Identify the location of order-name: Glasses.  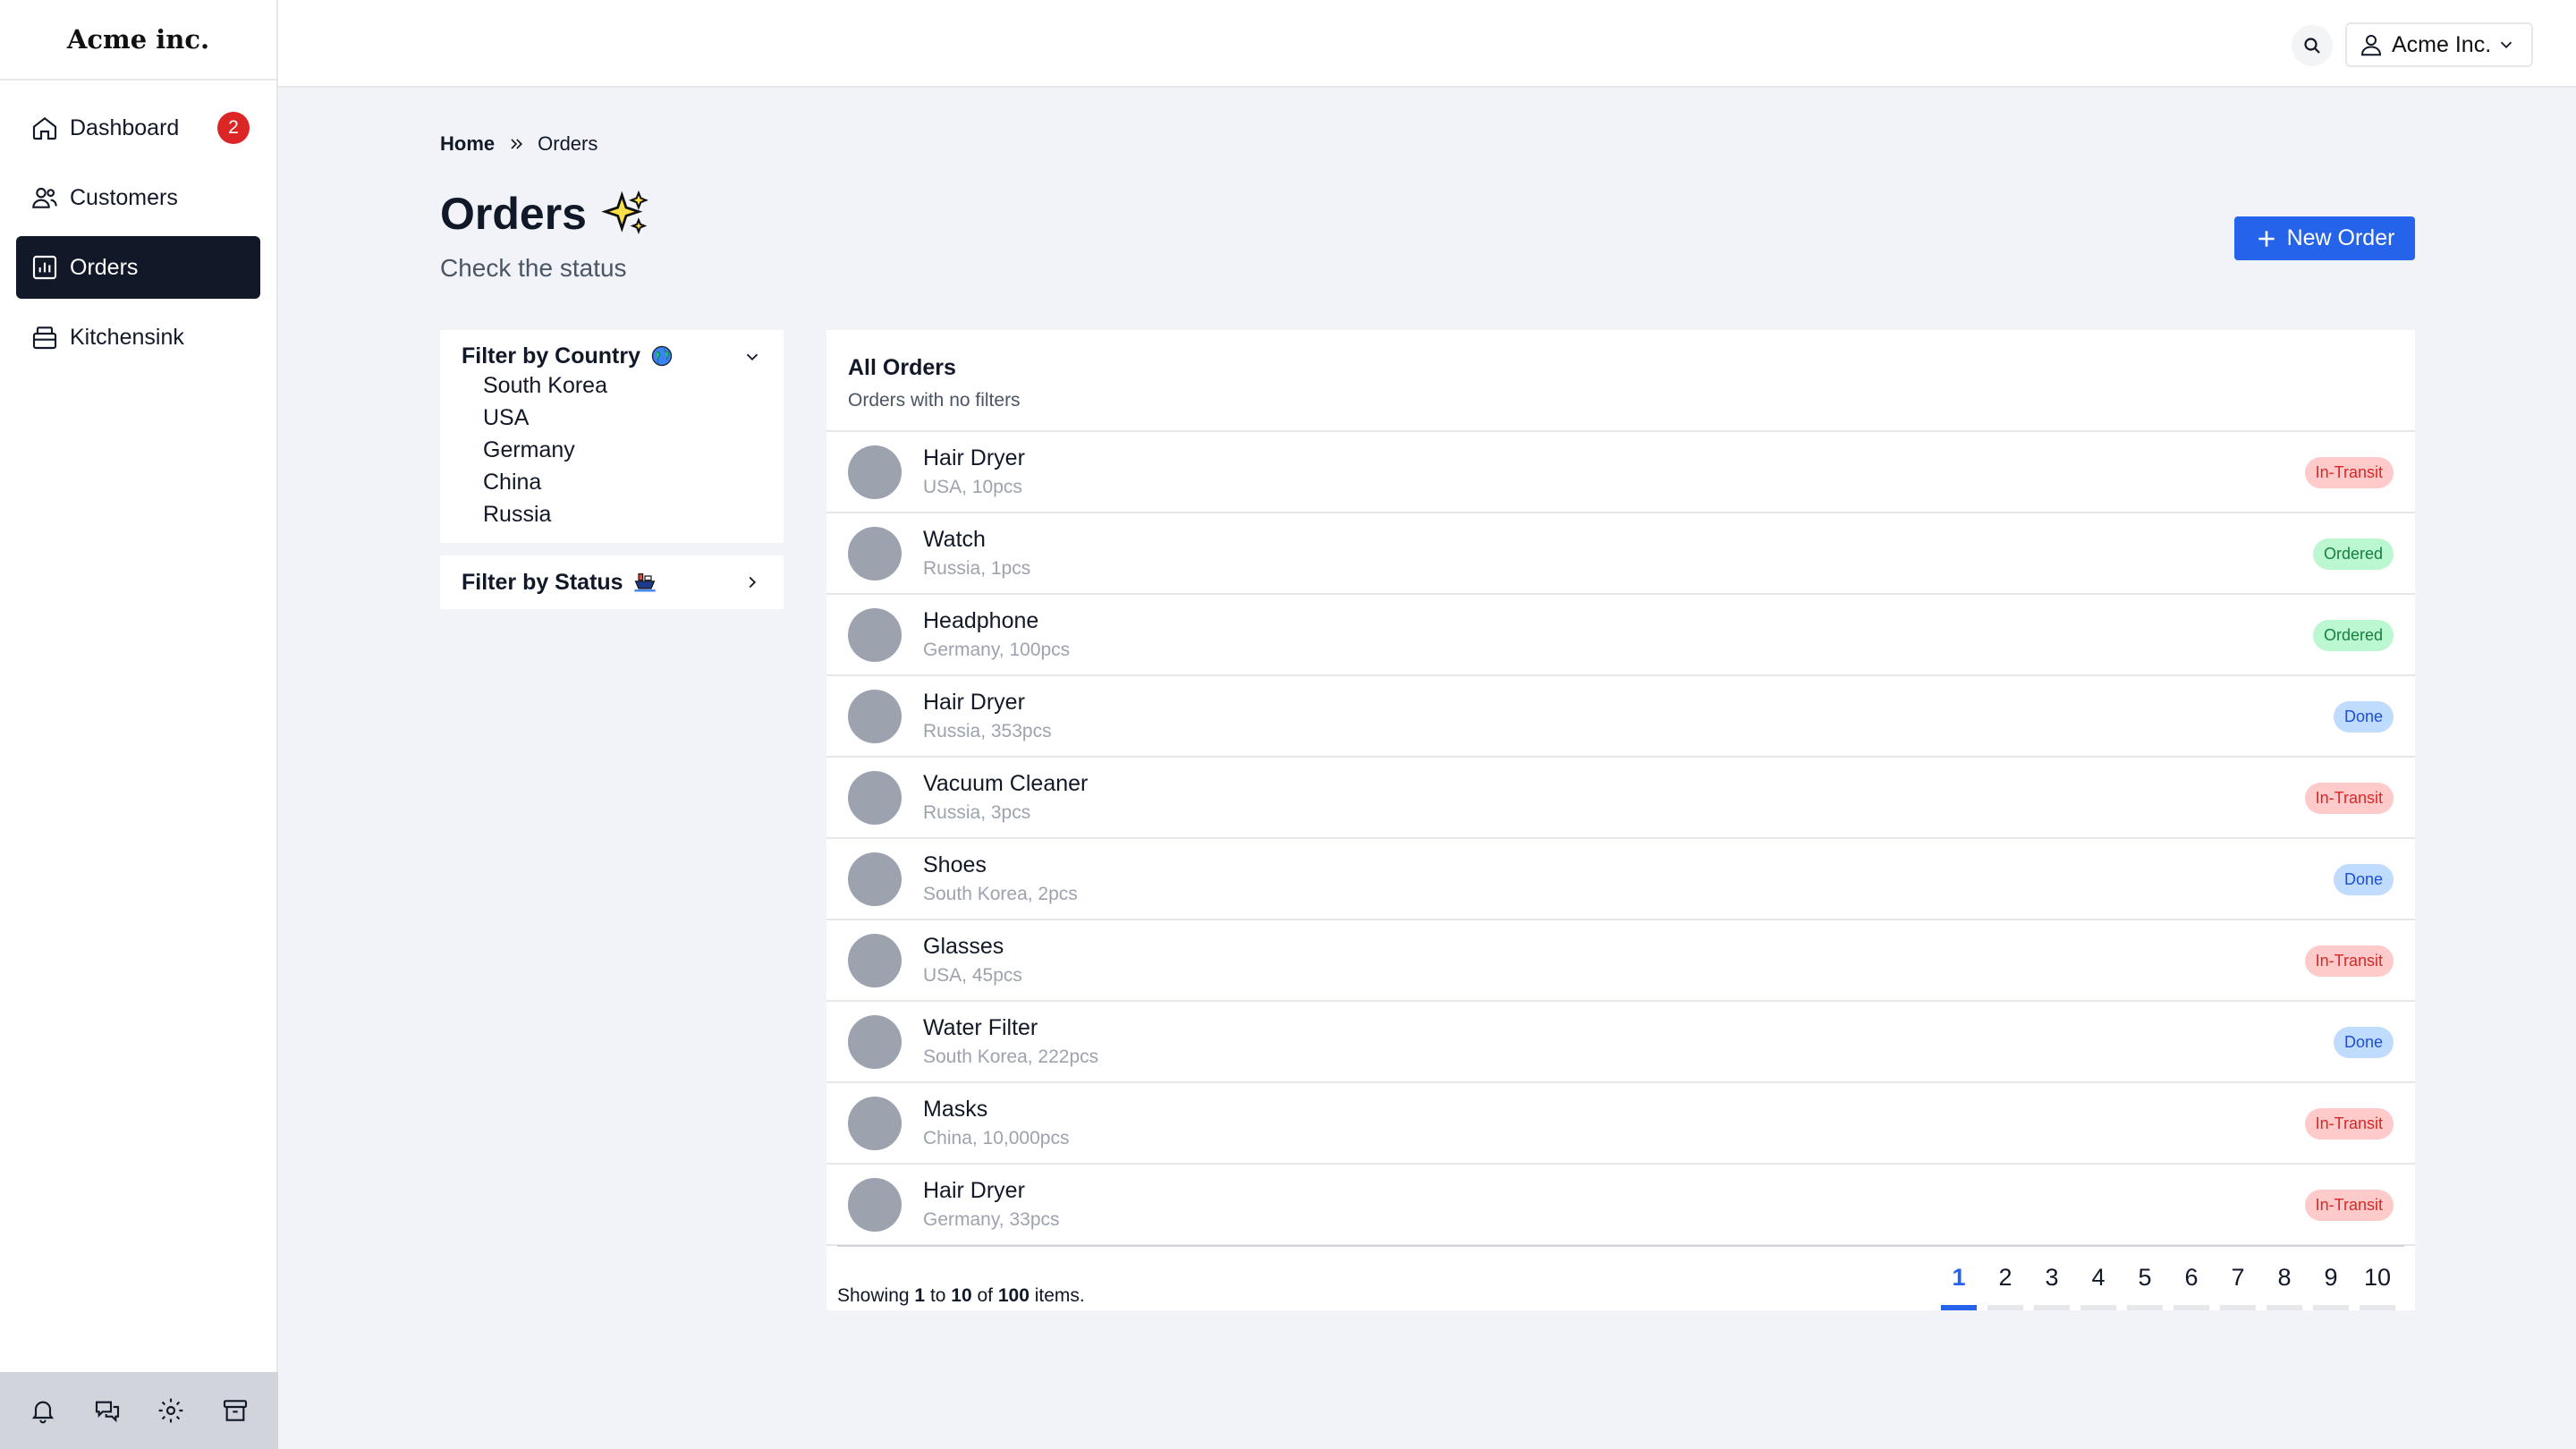
(963, 946).